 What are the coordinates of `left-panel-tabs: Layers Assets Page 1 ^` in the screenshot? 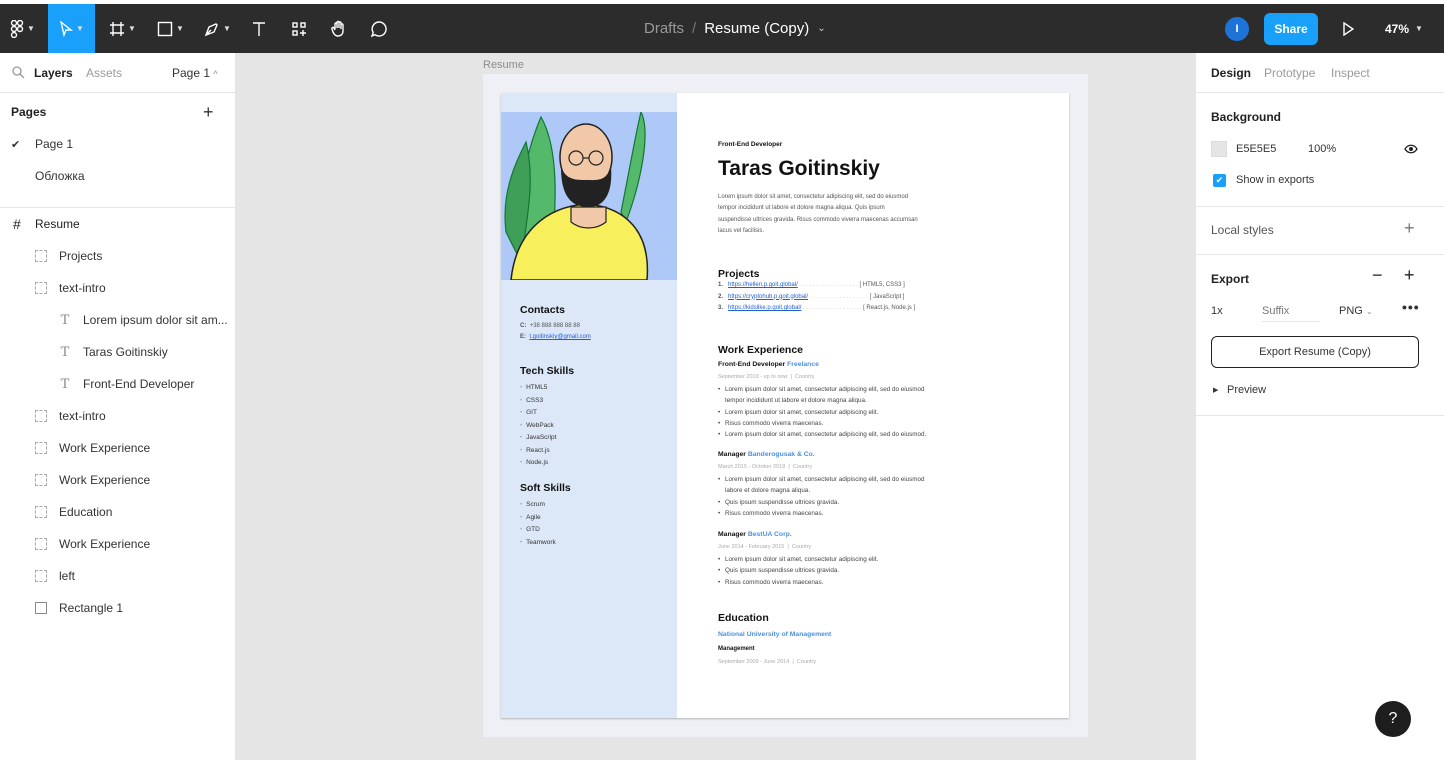 It's located at (117, 73).